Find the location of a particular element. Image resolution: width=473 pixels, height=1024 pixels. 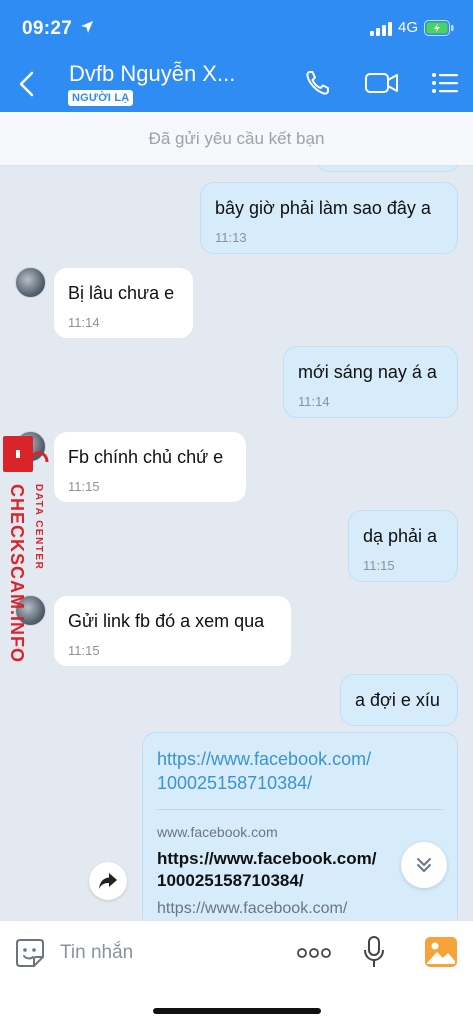

network-type: 4G is located at coordinates (408, 27).